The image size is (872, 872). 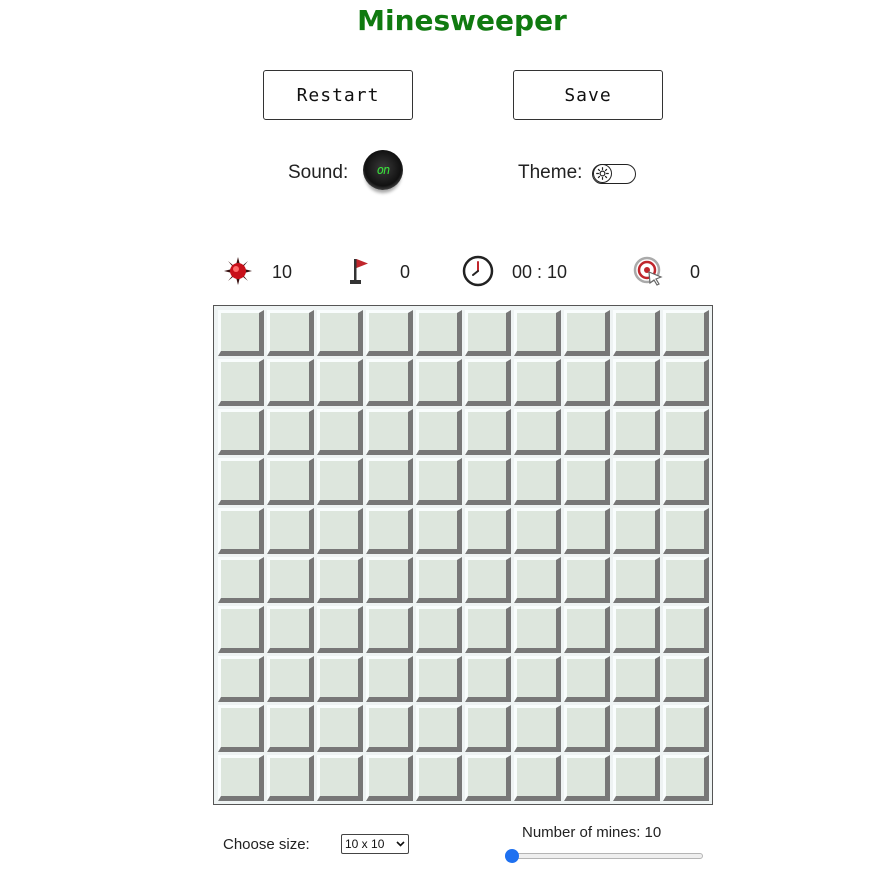 I want to click on restart-button: Restart, so click(x=338, y=95).